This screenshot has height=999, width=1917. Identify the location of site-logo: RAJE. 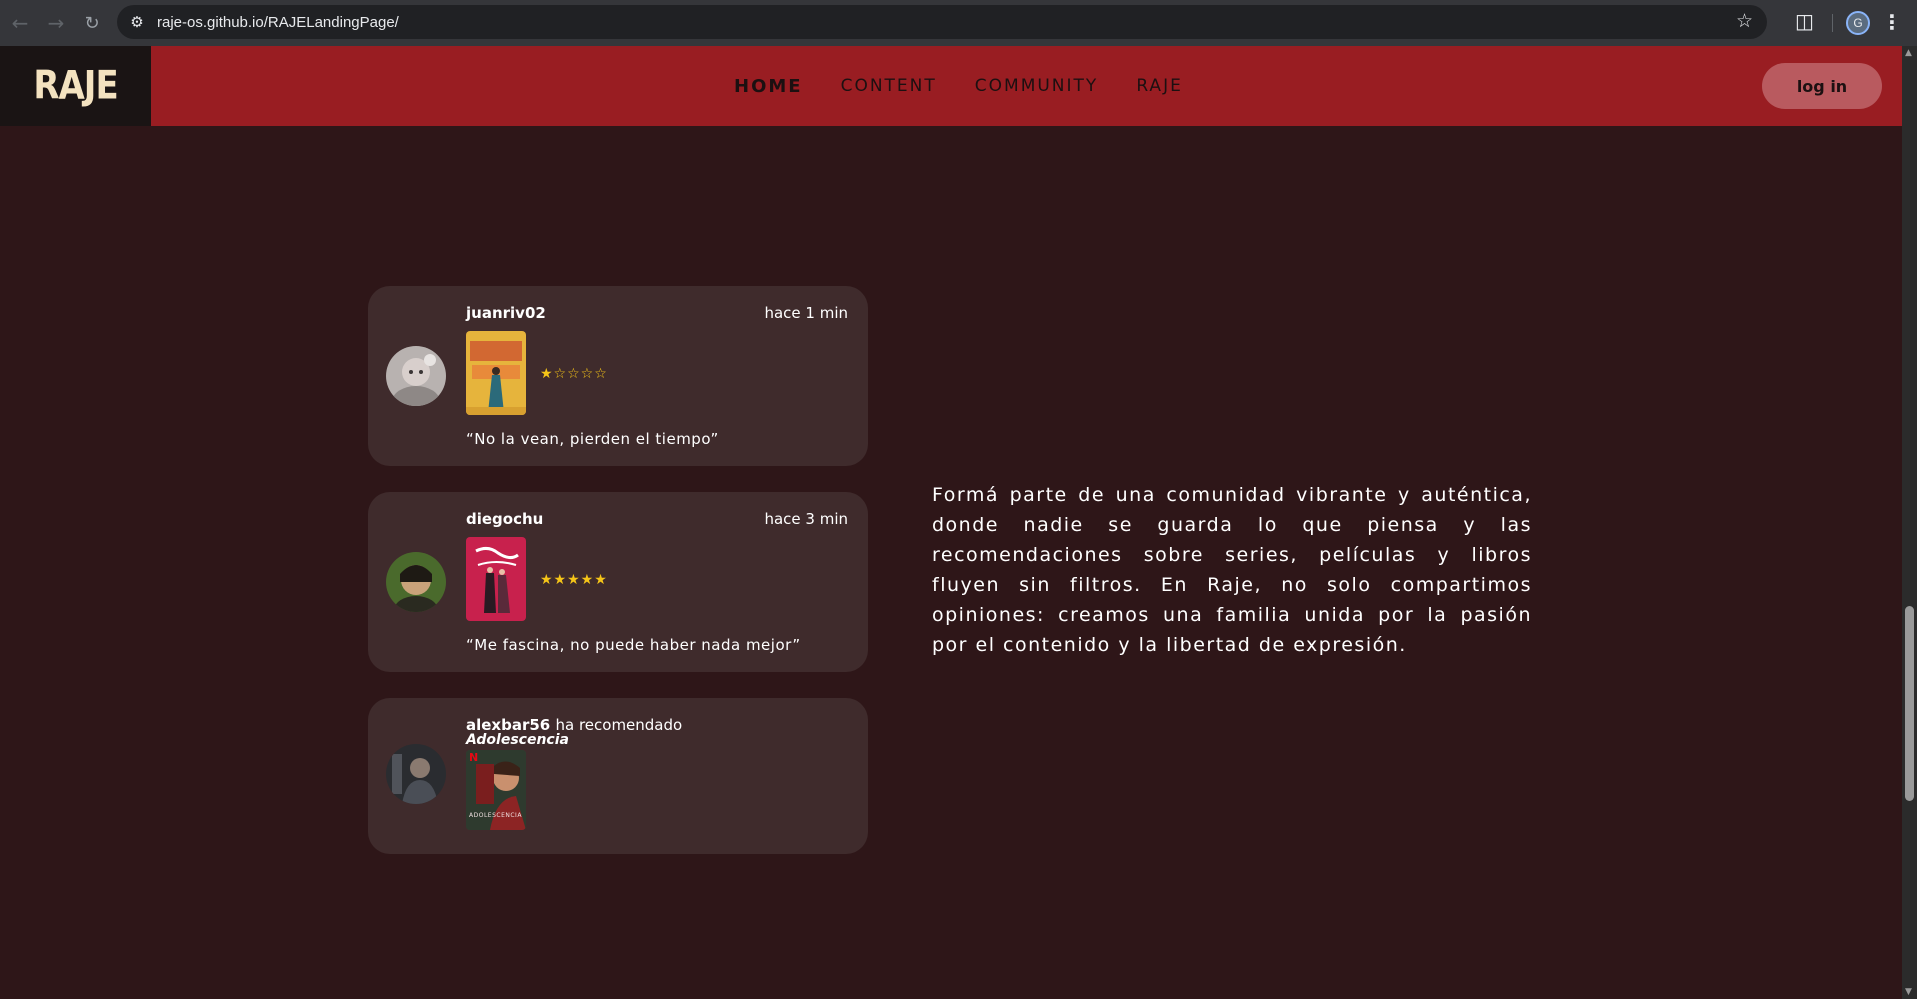
(75, 86).